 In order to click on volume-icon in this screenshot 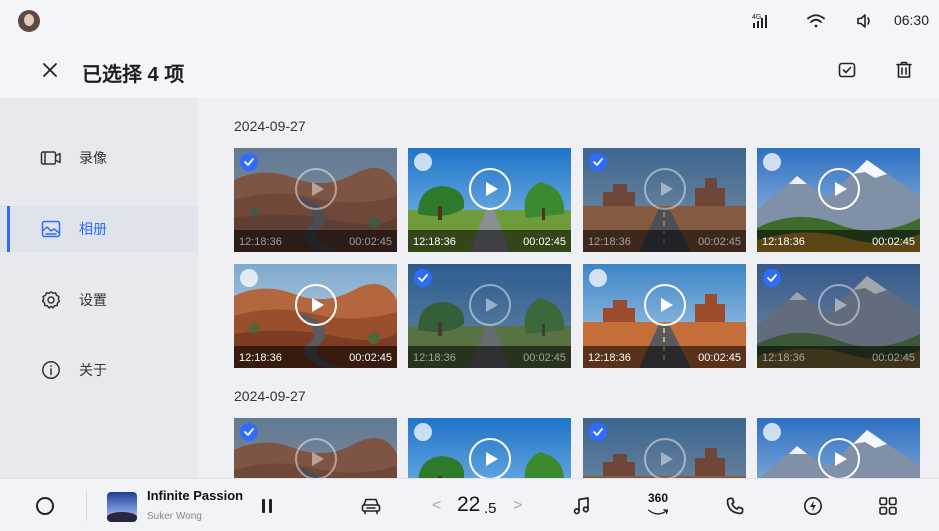, I will do `click(865, 21)`.